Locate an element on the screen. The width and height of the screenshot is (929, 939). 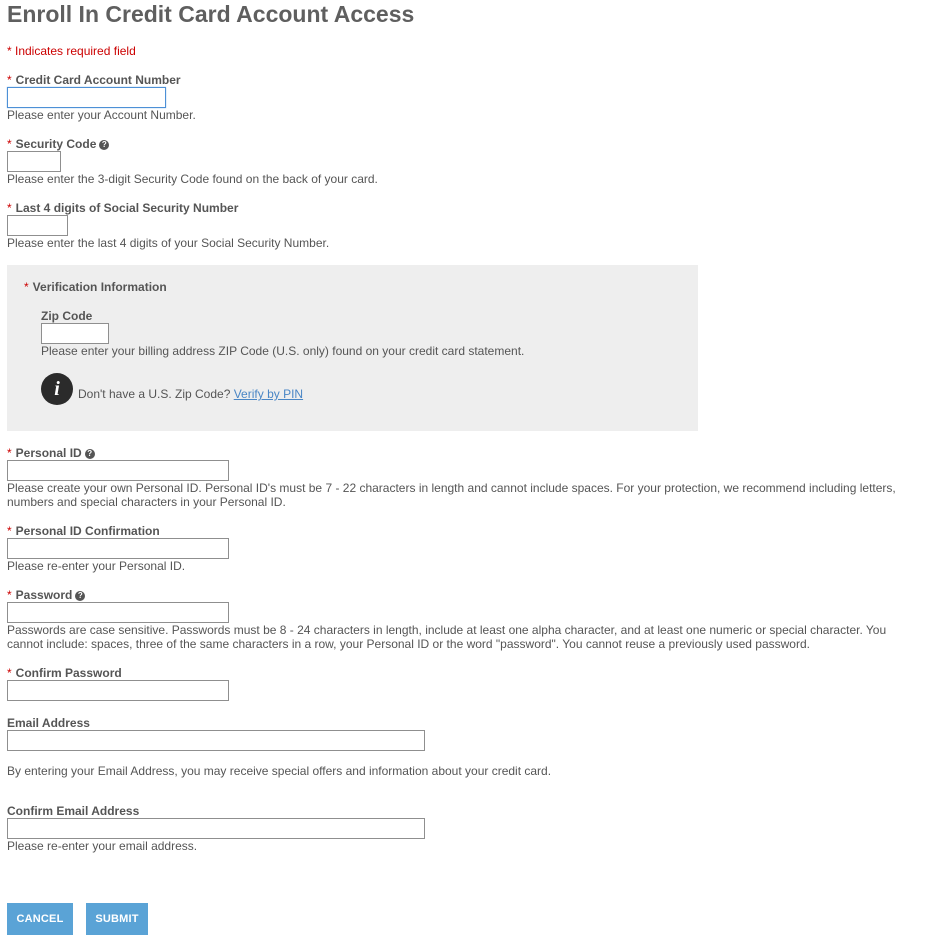
ssn-last4-label: * Last 4 digits of Social Security Number is located at coordinates (122, 208).